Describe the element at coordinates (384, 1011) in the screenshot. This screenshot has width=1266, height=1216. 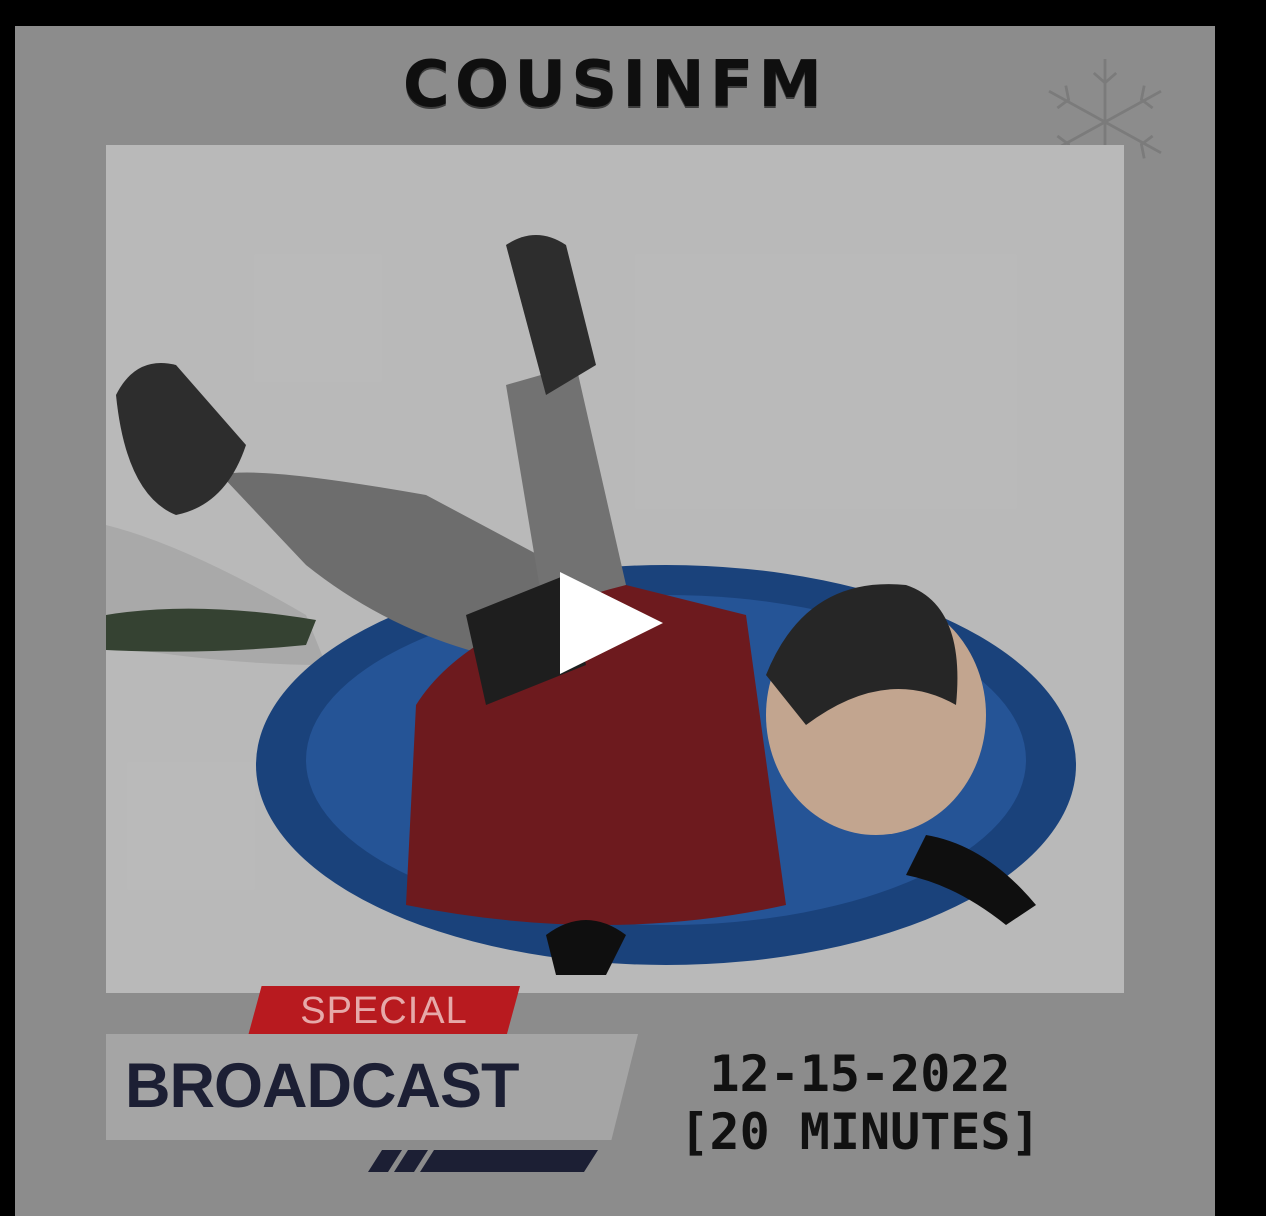
I see `special-label: SPECIAL` at that location.